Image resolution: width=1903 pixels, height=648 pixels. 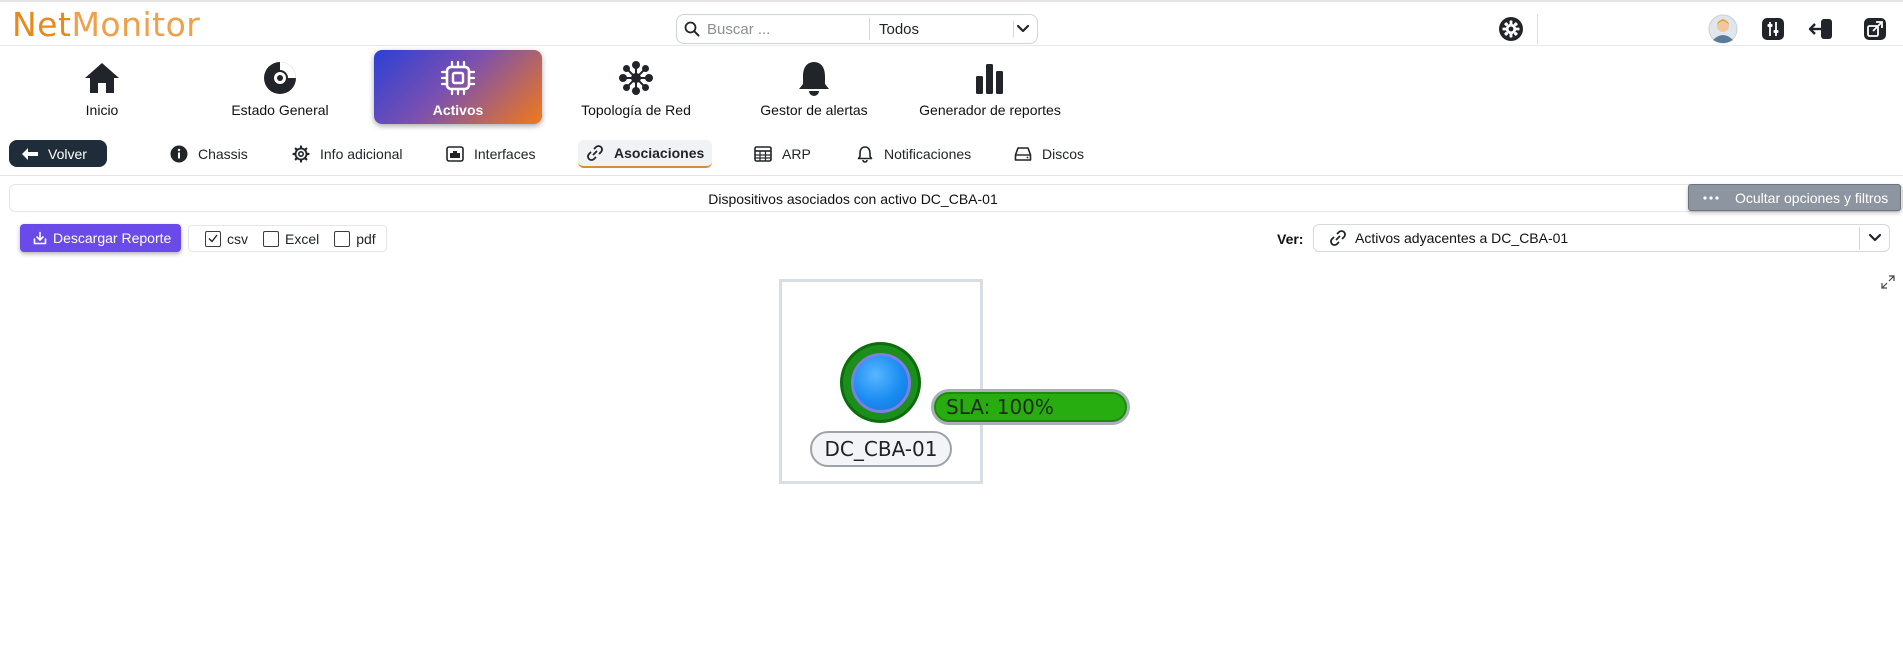 What do you see at coordinates (1821, 29) in the screenshot?
I see `logout-icon` at bounding box center [1821, 29].